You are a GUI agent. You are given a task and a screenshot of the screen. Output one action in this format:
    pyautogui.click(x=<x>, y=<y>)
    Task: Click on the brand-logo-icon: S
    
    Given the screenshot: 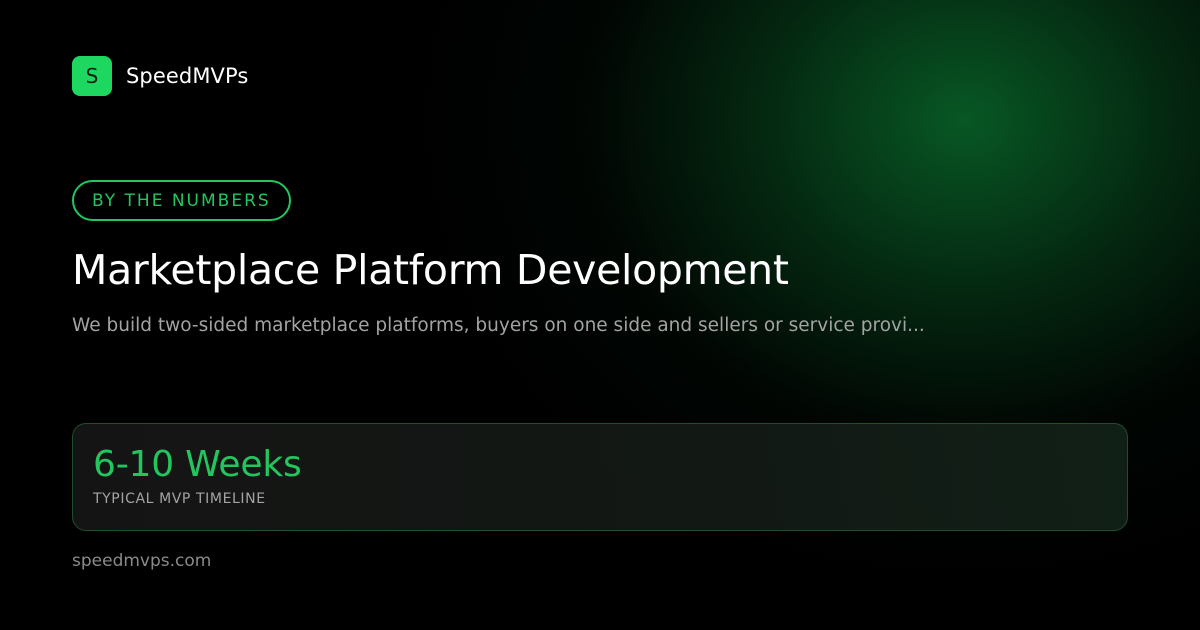 What is the action you would take?
    pyautogui.click(x=92, y=76)
    